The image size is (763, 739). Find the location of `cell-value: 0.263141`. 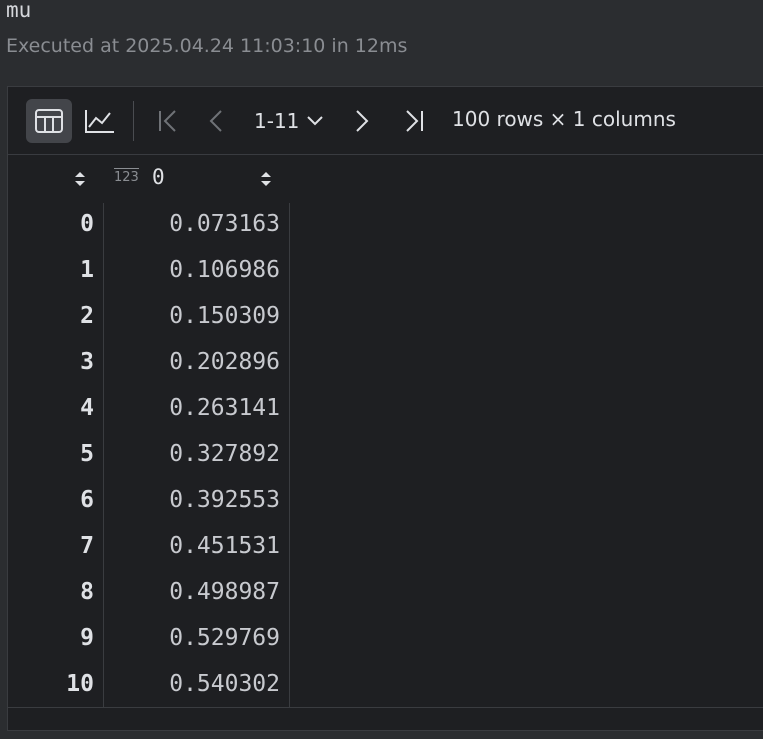

cell-value: 0.263141 is located at coordinates (224, 408).